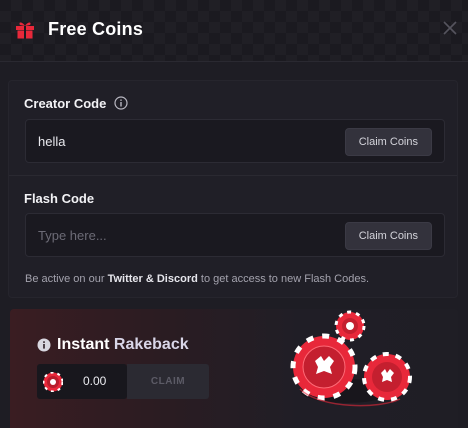 This screenshot has height=428, width=468. I want to click on chip-right, so click(387, 377).